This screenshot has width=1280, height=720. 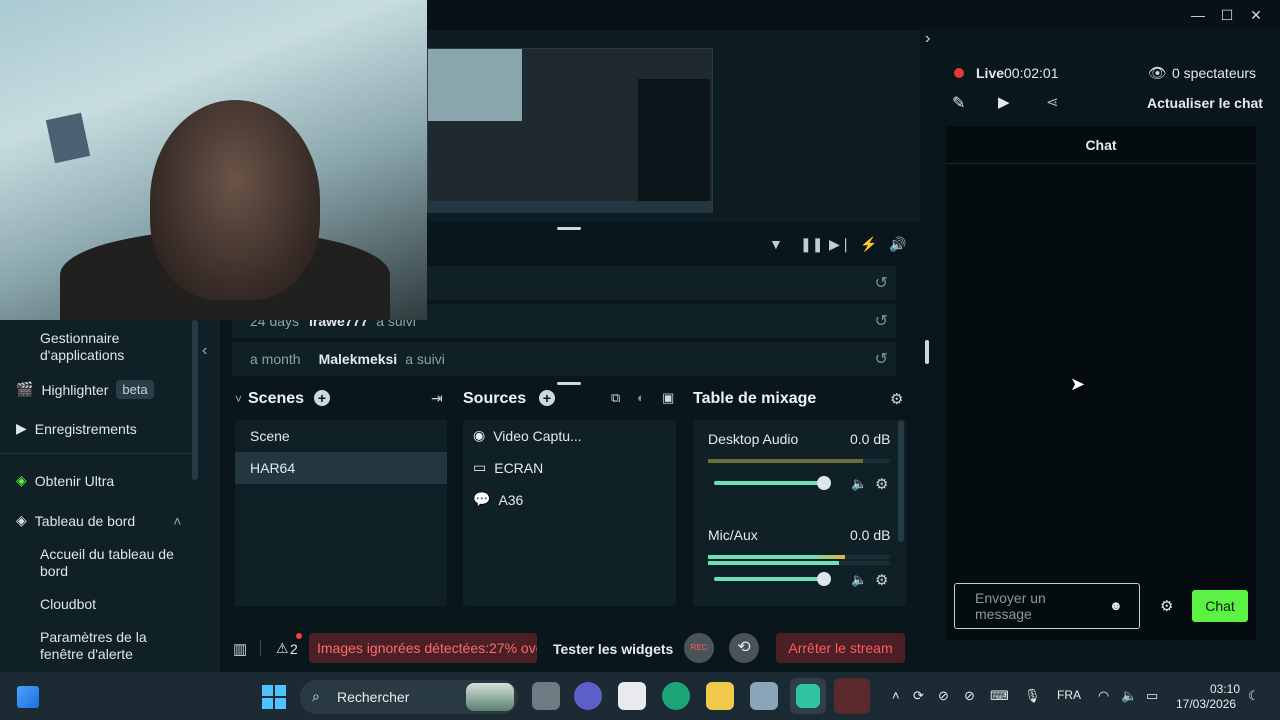 I want to click on edge-icon, so click(x=676, y=696).